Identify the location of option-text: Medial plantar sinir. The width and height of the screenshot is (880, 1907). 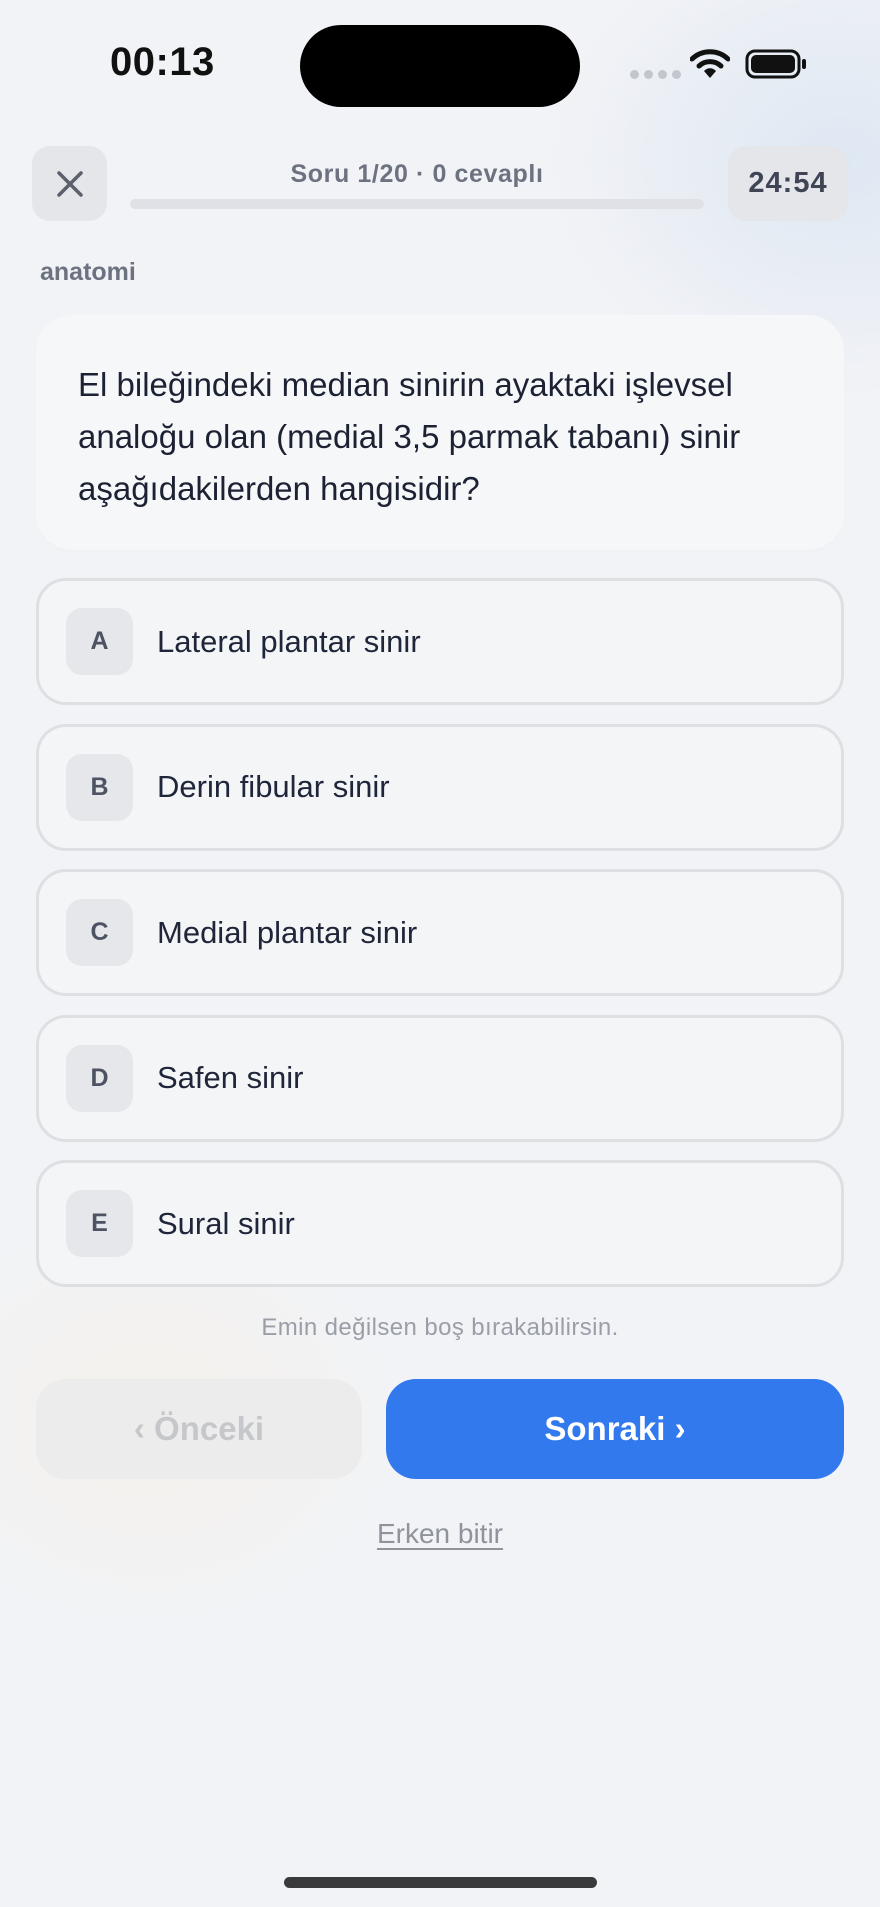
(287, 932).